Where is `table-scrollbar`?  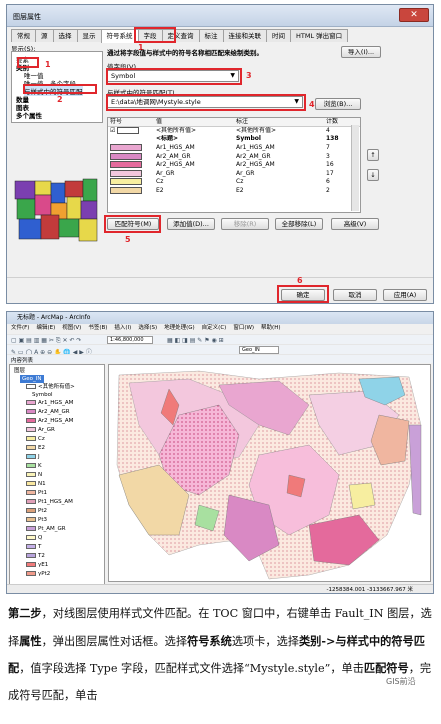 table-scrollbar is located at coordinates (355, 168).